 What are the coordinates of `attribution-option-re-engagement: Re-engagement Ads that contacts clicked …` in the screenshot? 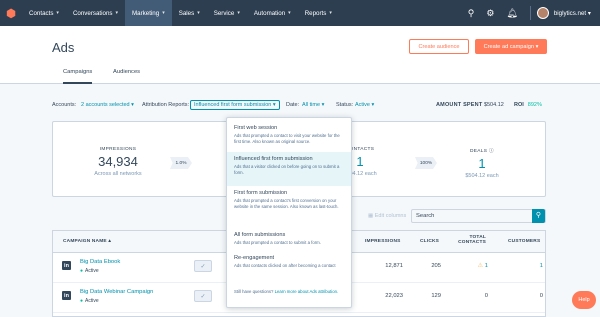 It's located at (289, 268).